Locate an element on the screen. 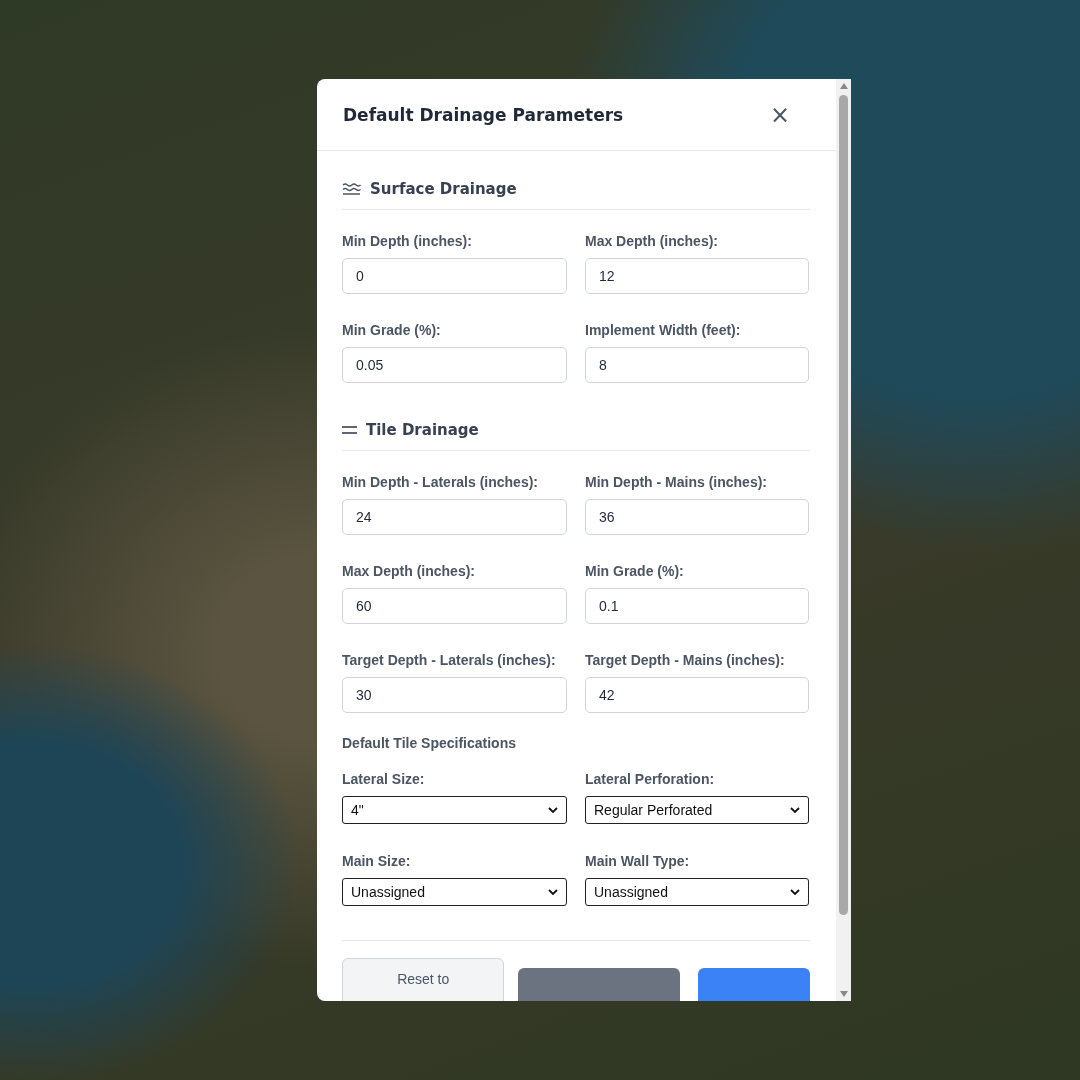 The height and width of the screenshot is (1080, 1080). input-field: 42 is located at coordinates (697, 695).